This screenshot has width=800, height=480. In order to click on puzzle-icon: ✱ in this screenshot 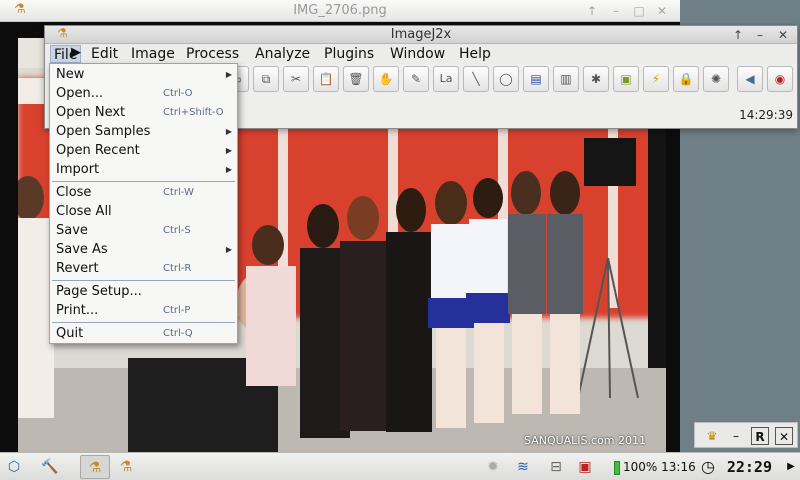, I will do `click(596, 79)`.